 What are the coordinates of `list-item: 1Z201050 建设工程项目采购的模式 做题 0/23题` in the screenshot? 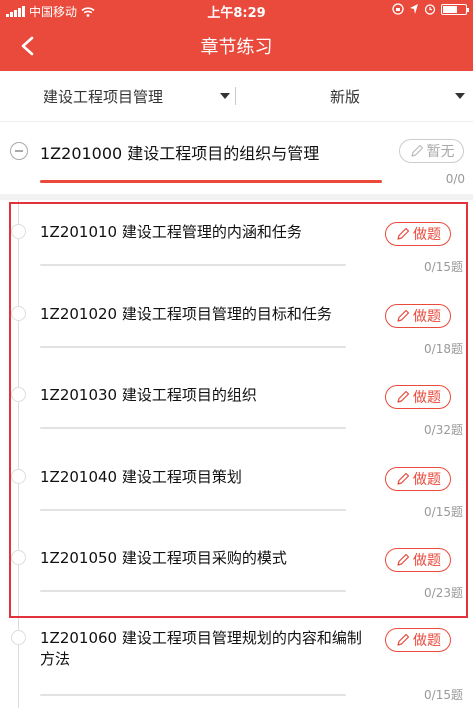 It's located at (236, 567).